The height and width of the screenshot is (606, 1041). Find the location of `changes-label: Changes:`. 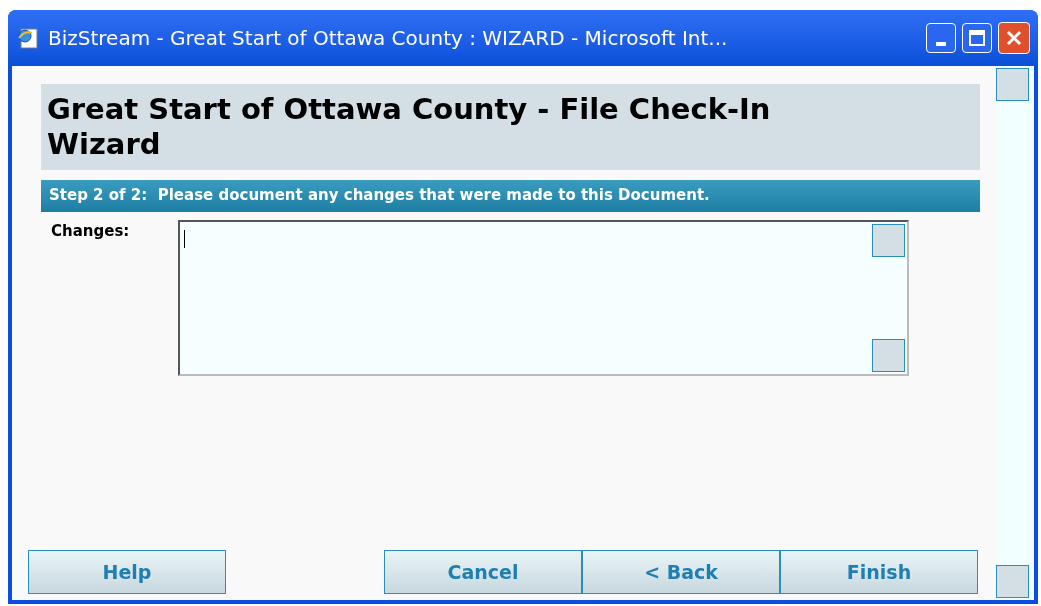

changes-label: Changes: is located at coordinates (91, 231).